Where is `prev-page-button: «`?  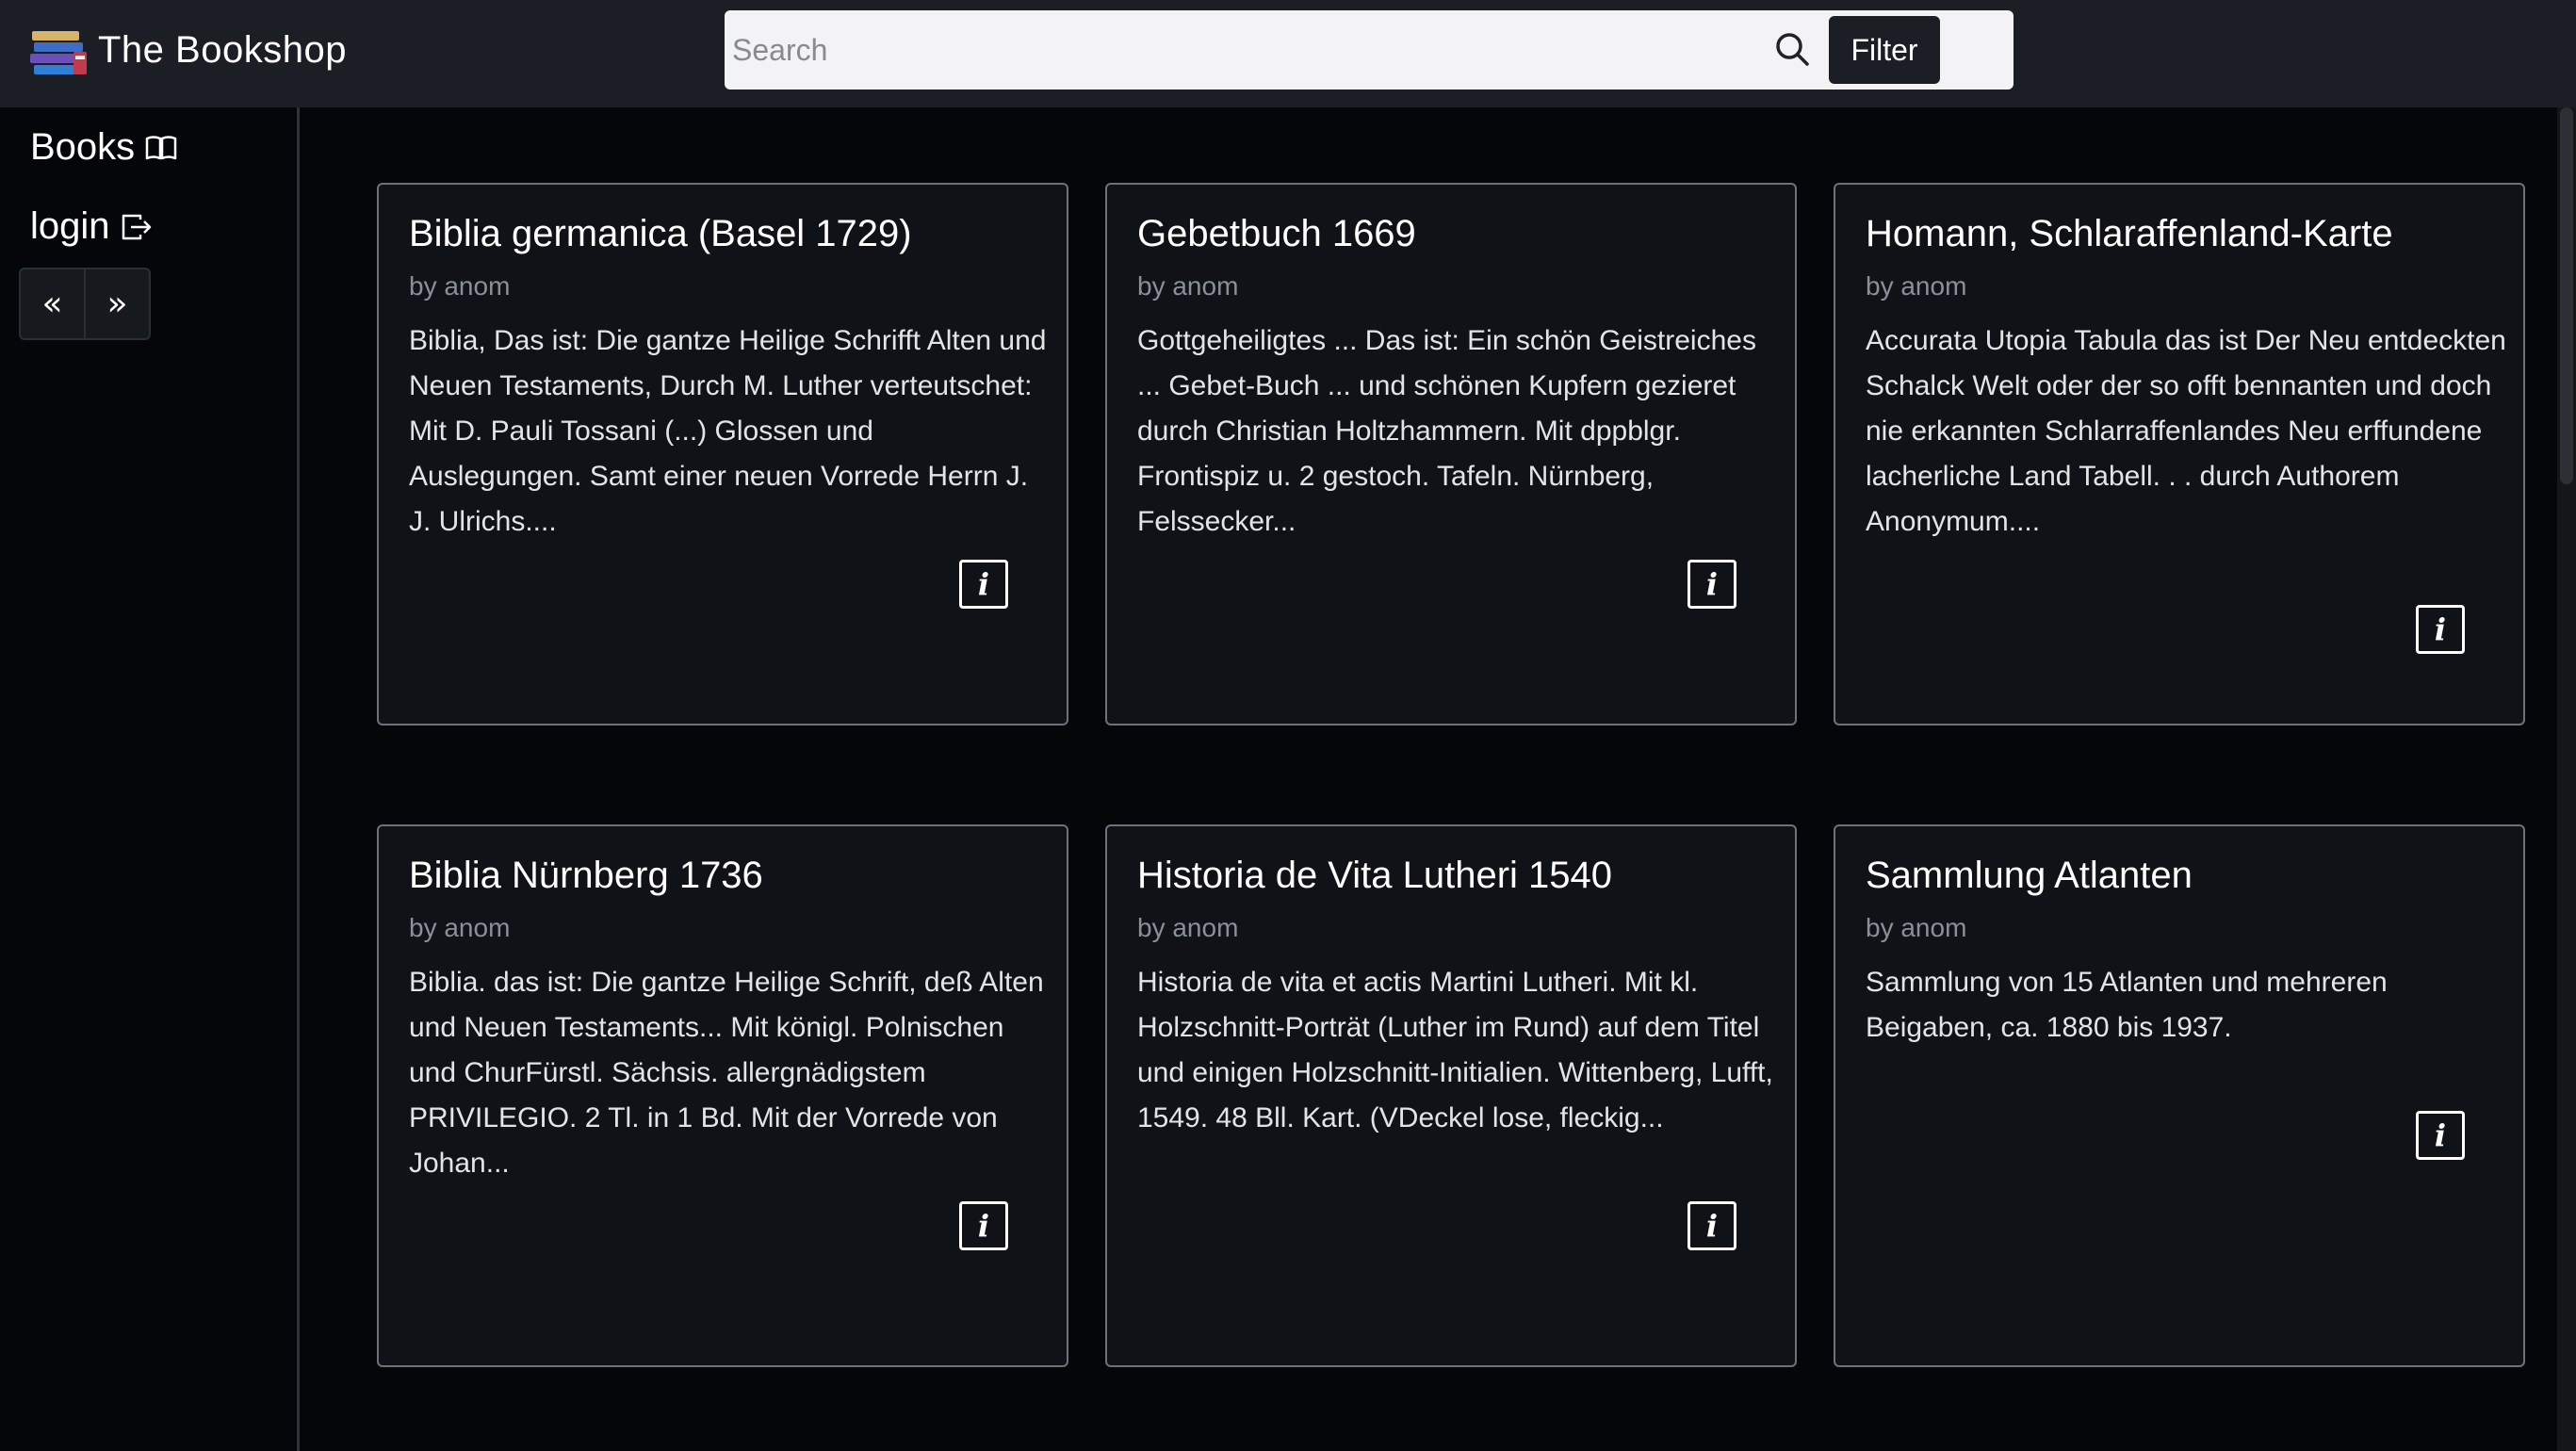
prev-page-button: « is located at coordinates (52, 303).